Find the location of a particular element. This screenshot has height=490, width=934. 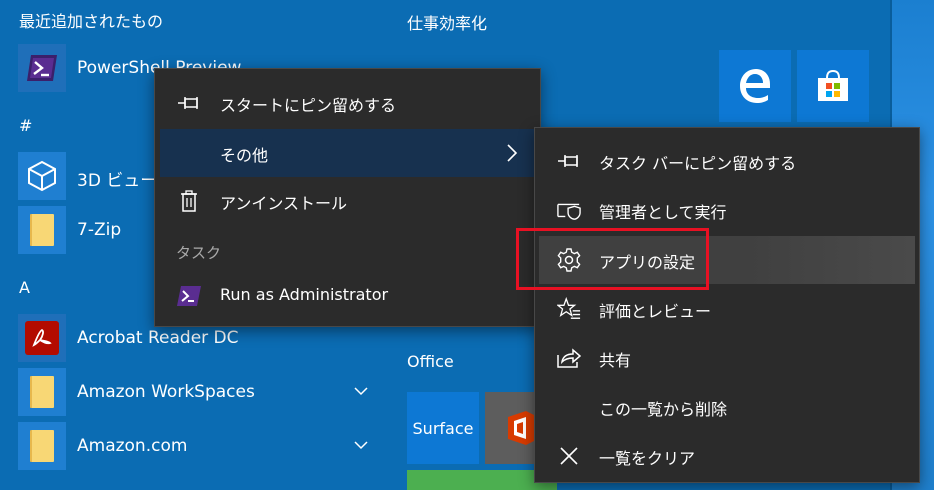

menu-item-label: Run as Administrator is located at coordinates (304, 294).